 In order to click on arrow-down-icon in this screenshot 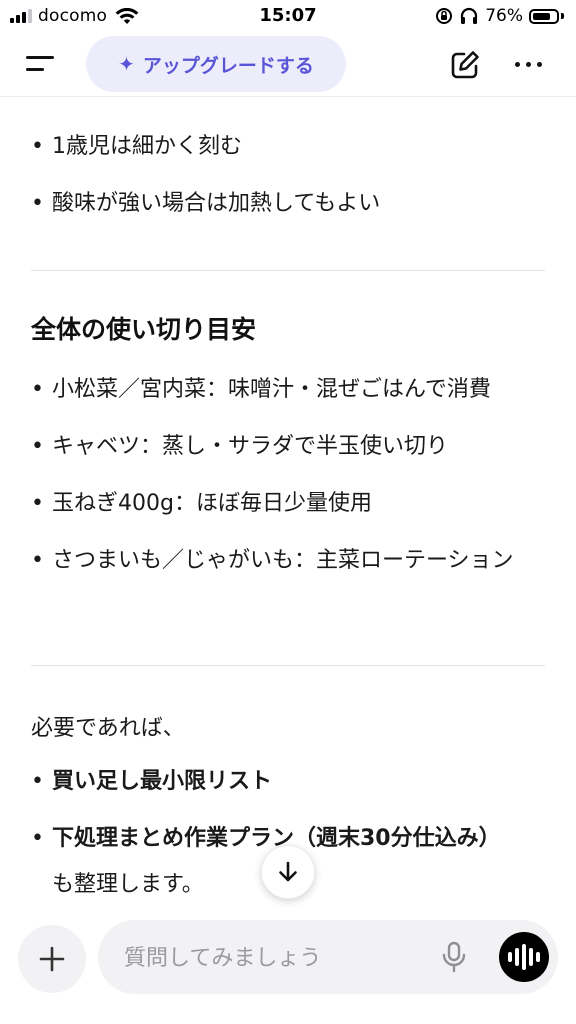, I will do `click(288, 871)`.